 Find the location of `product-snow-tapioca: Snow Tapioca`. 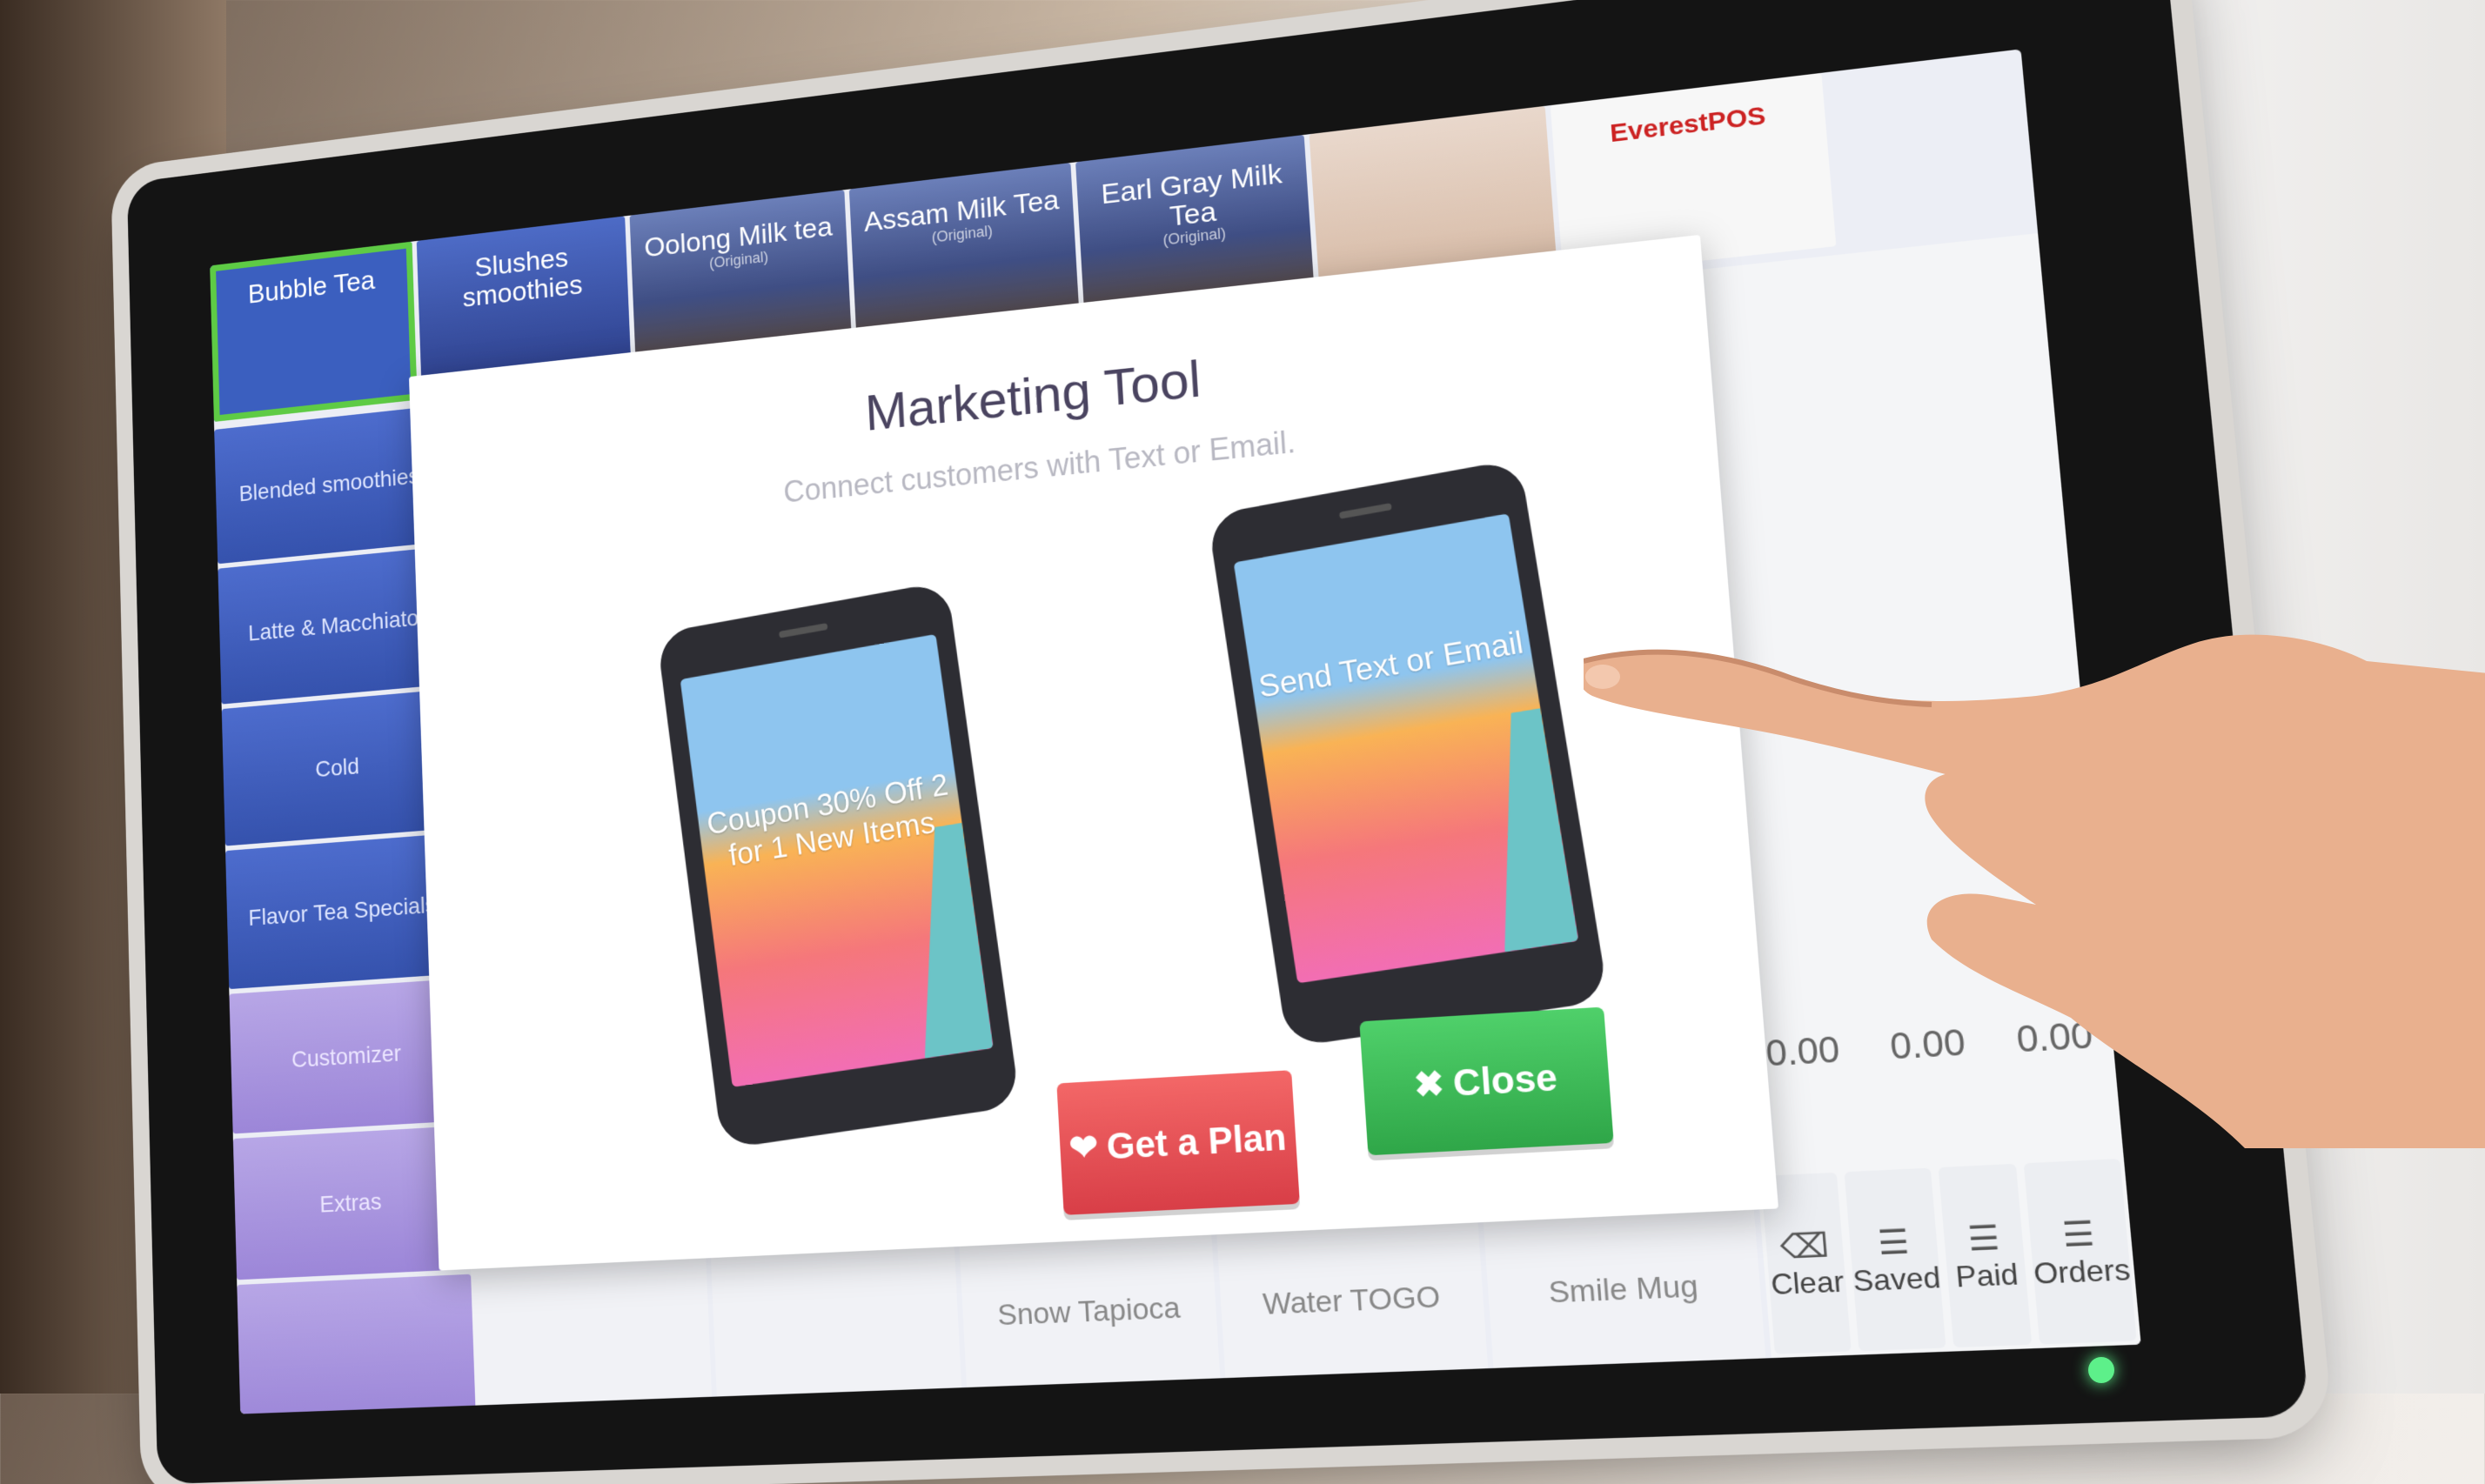

product-snow-tapioca: Snow Tapioca is located at coordinates (1090, 1311).